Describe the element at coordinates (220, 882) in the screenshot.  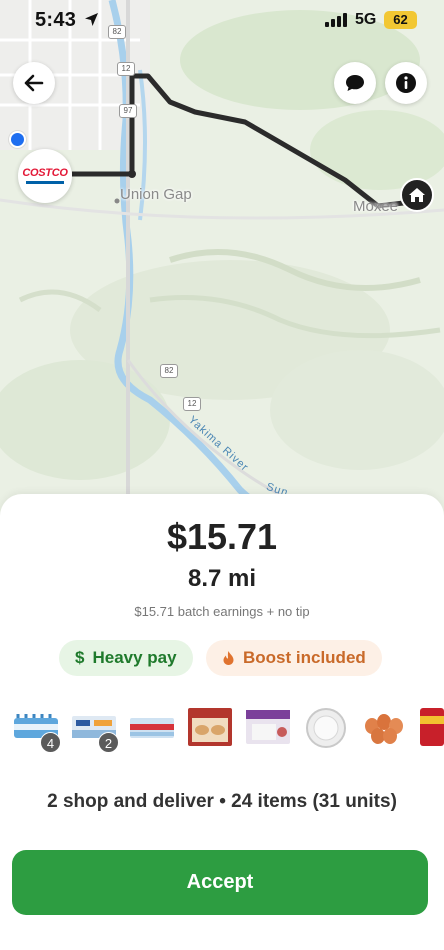
I see `accept-button: Accept` at that location.